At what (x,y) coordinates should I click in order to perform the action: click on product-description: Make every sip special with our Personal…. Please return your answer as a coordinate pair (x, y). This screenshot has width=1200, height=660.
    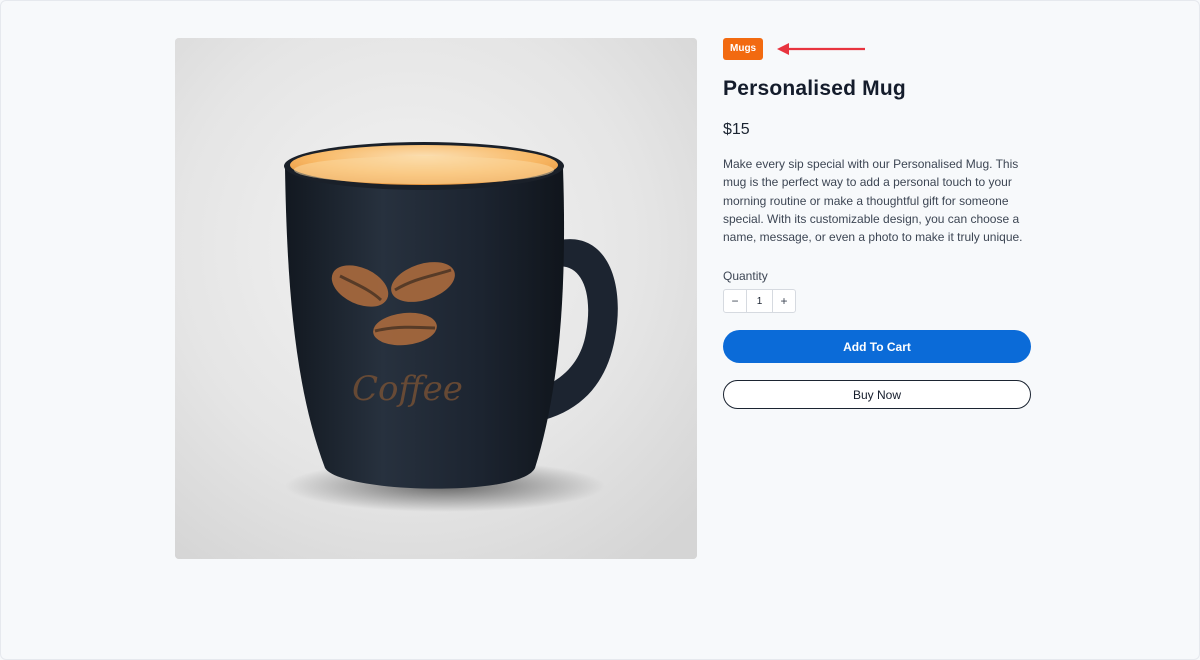
    Looking at the image, I should click on (873, 201).